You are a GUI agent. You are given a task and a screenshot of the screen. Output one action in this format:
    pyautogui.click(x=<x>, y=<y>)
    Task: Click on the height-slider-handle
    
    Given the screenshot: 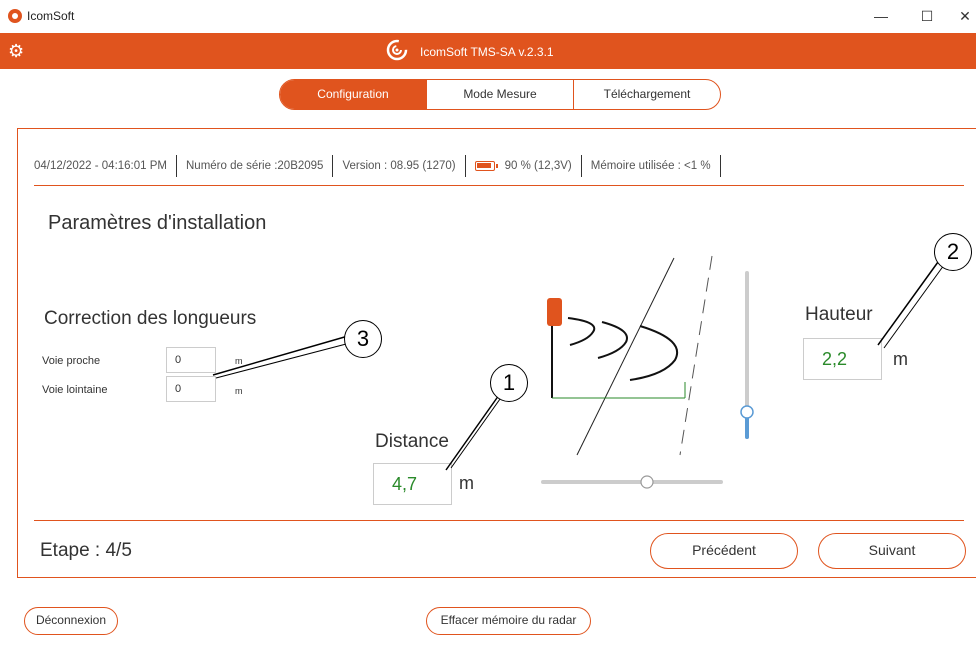 What is the action you would take?
    pyautogui.click(x=747, y=412)
    